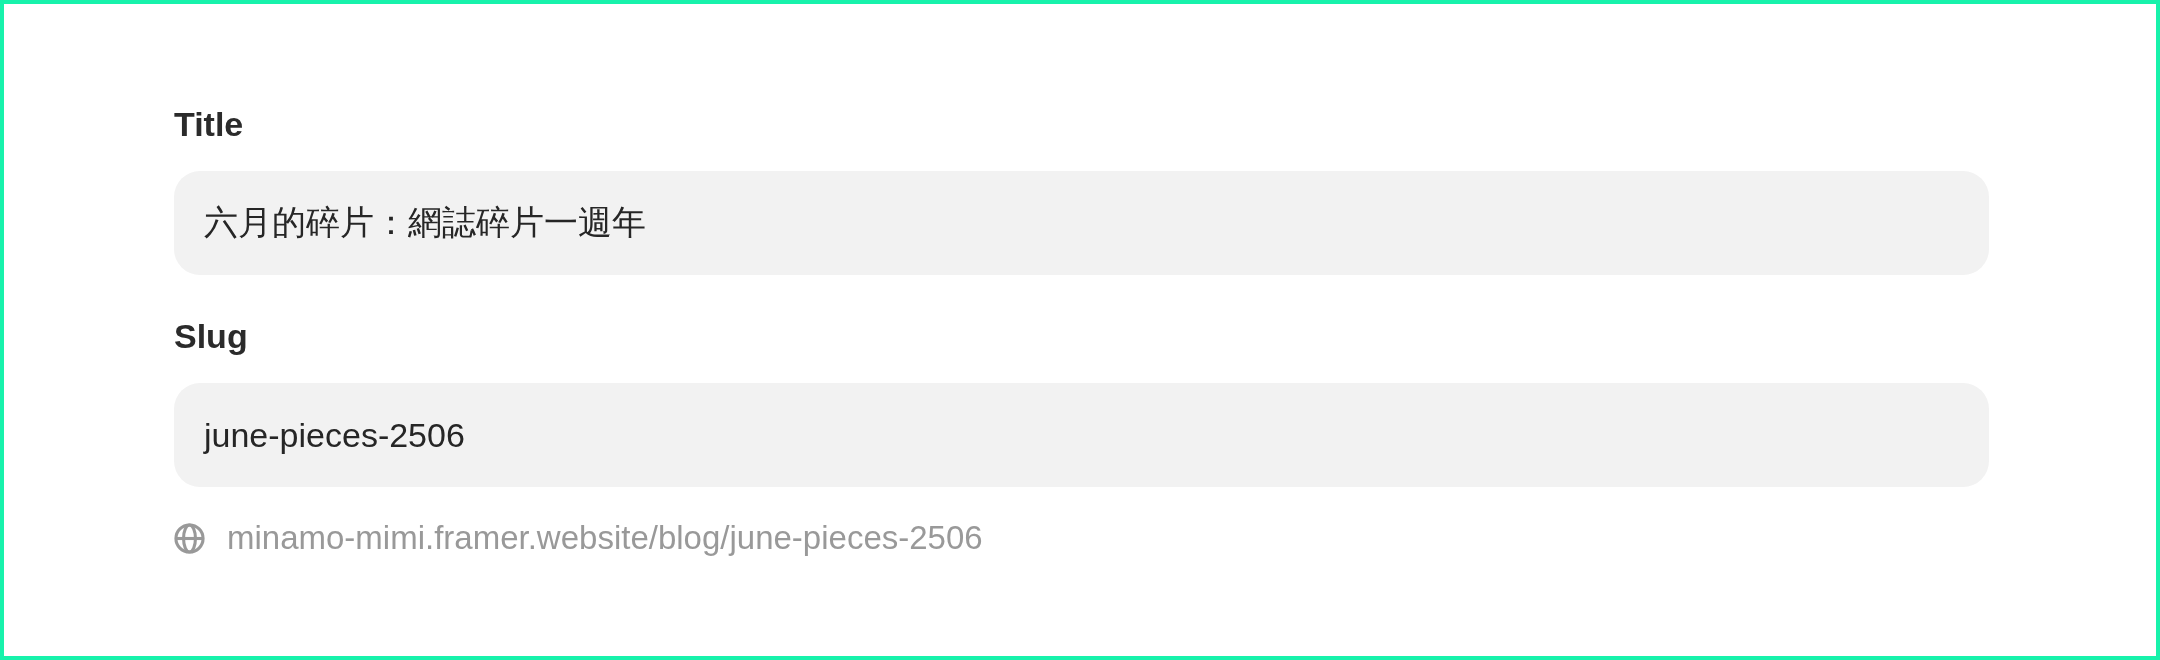 The width and height of the screenshot is (2160, 660). Describe the element at coordinates (211, 336) in the screenshot. I see `field-label: Slug` at that location.